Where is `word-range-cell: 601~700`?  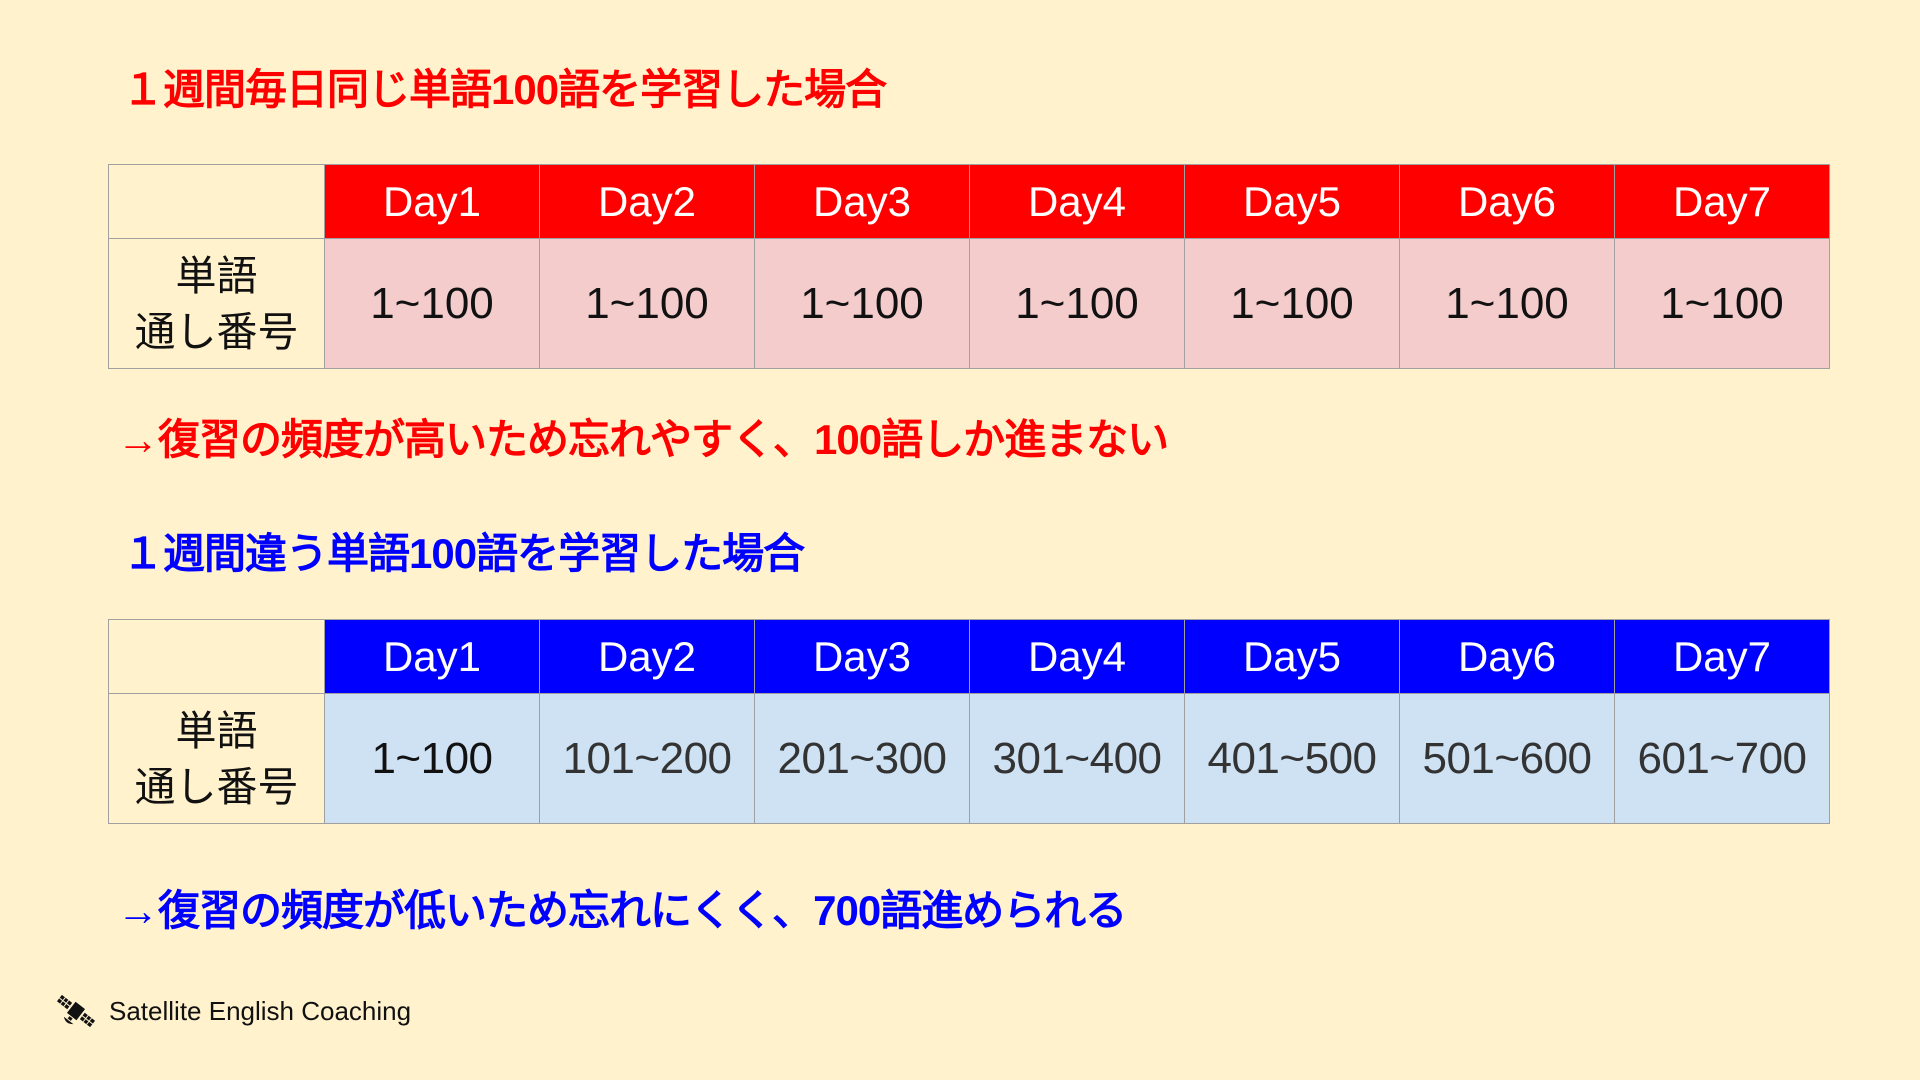 word-range-cell: 601~700 is located at coordinates (1722, 758).